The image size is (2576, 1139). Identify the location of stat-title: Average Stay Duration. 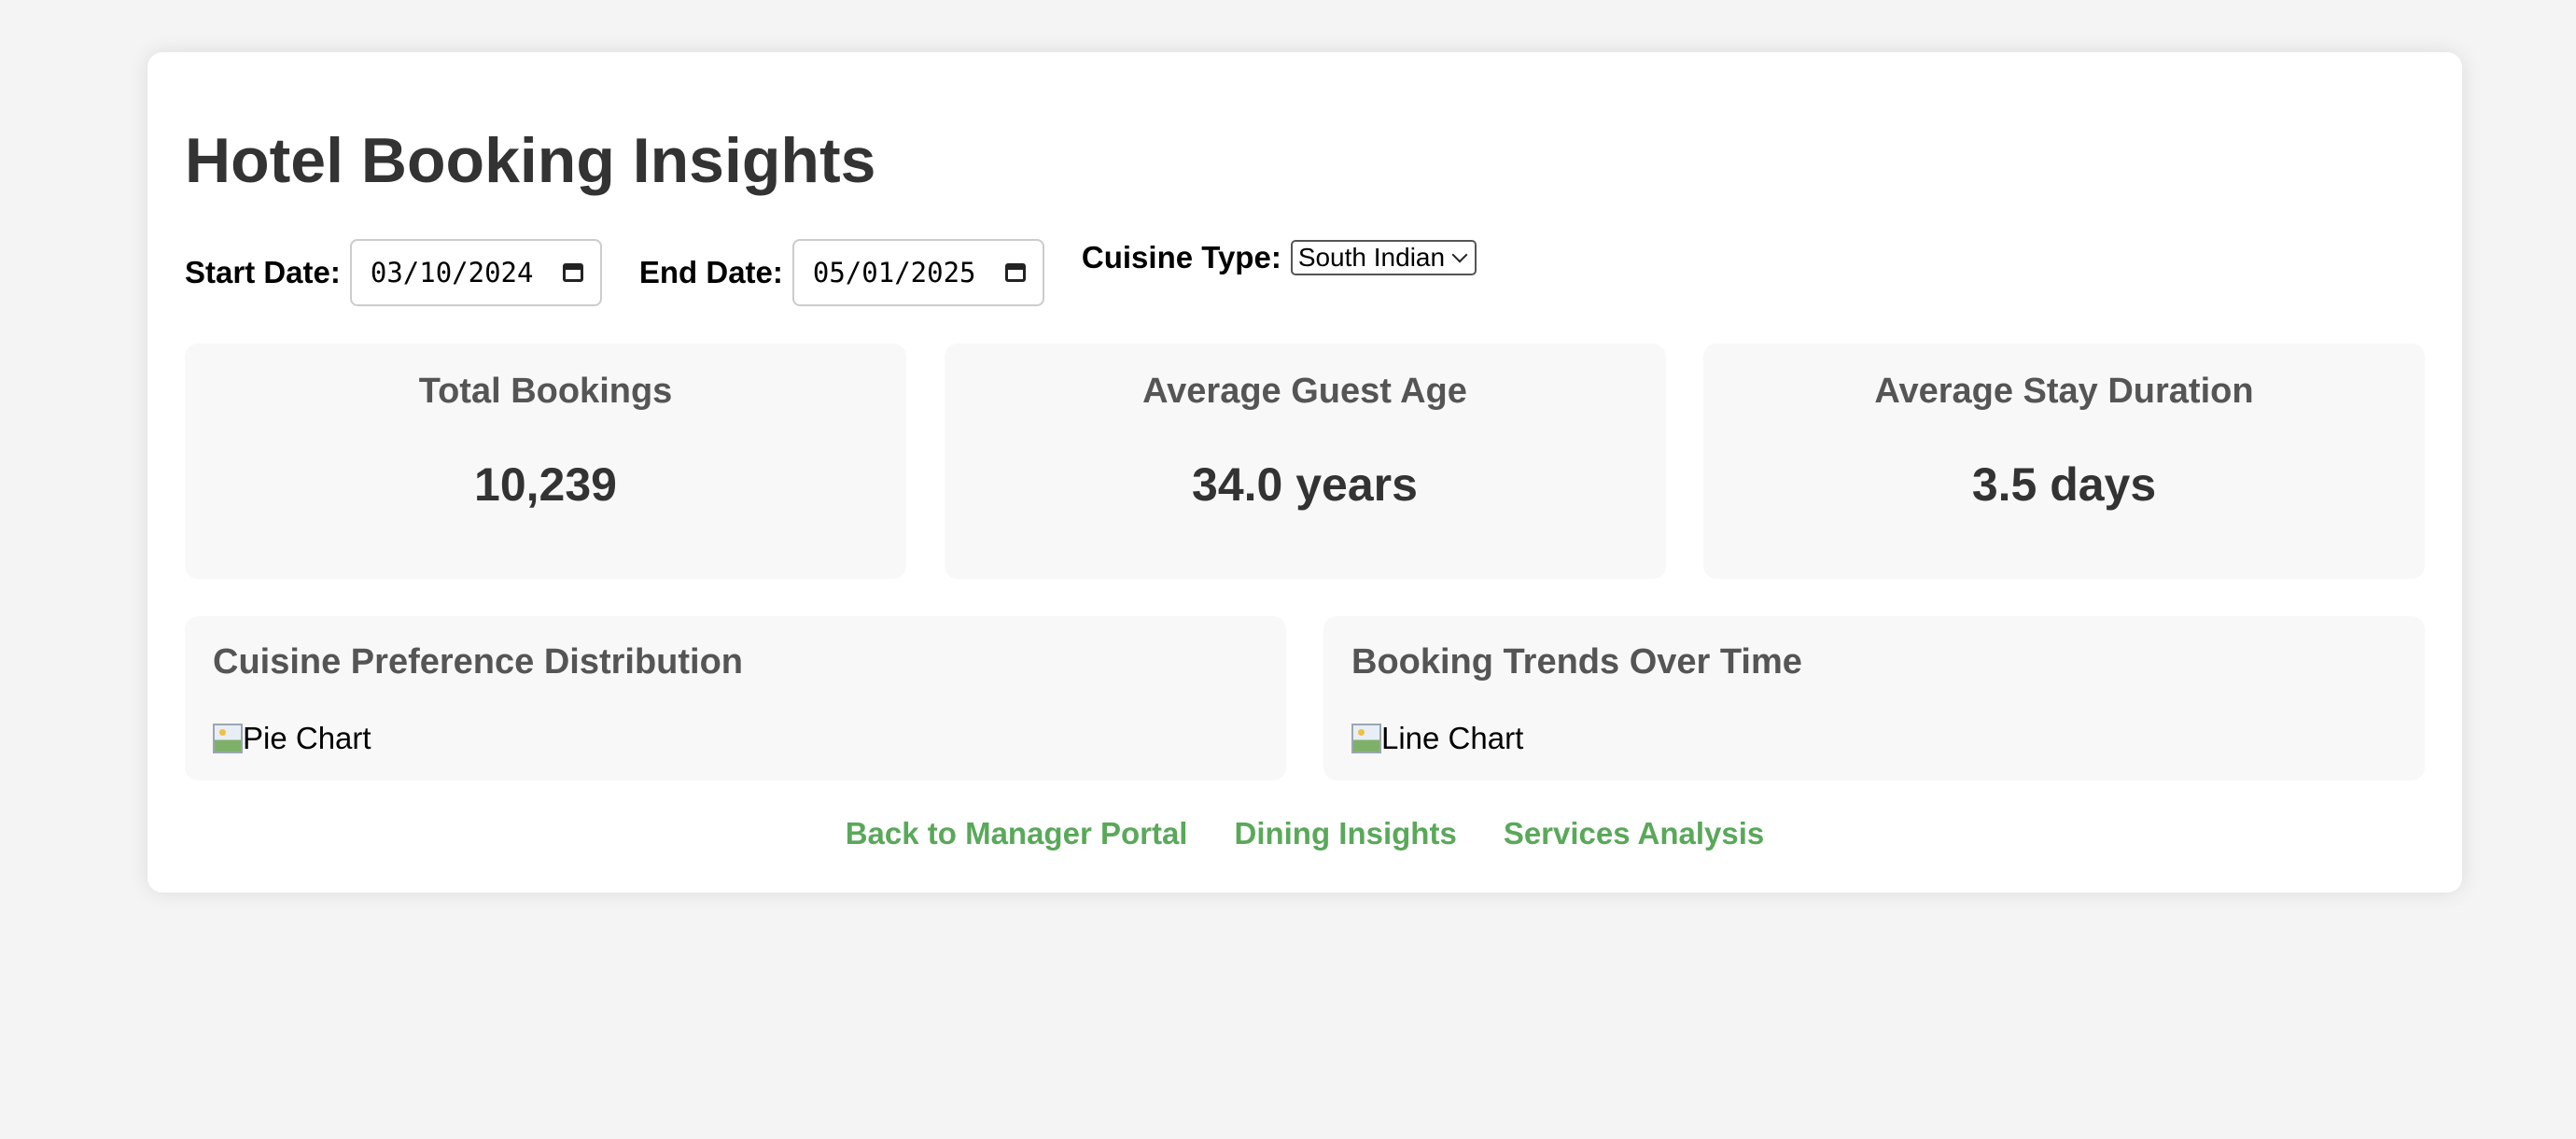
(2064, 392).